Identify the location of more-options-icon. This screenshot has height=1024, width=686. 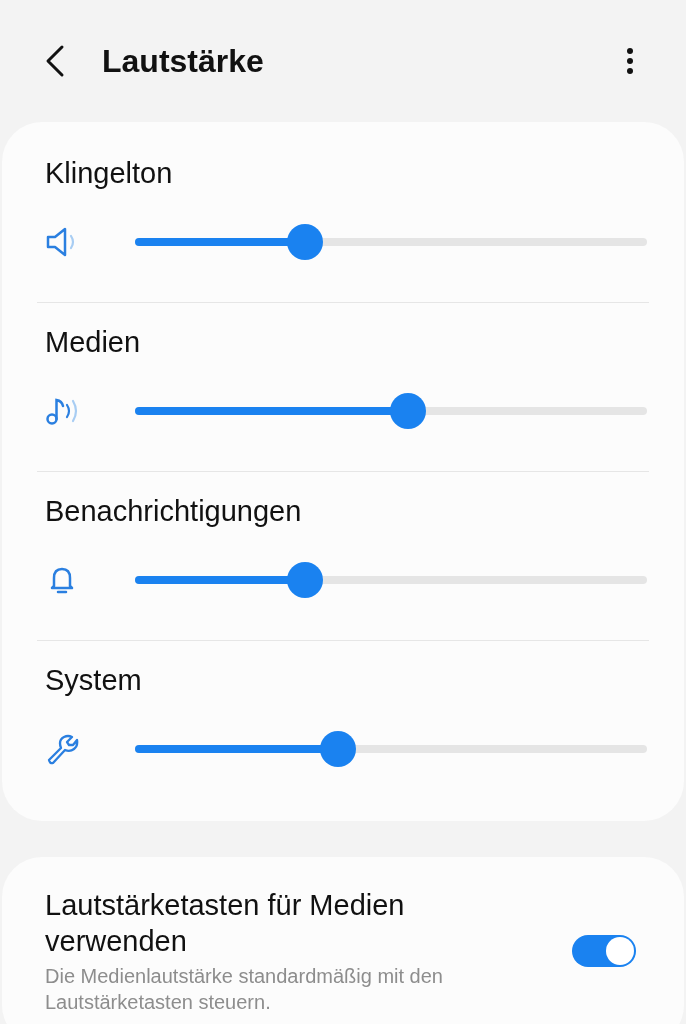
(630, 61).